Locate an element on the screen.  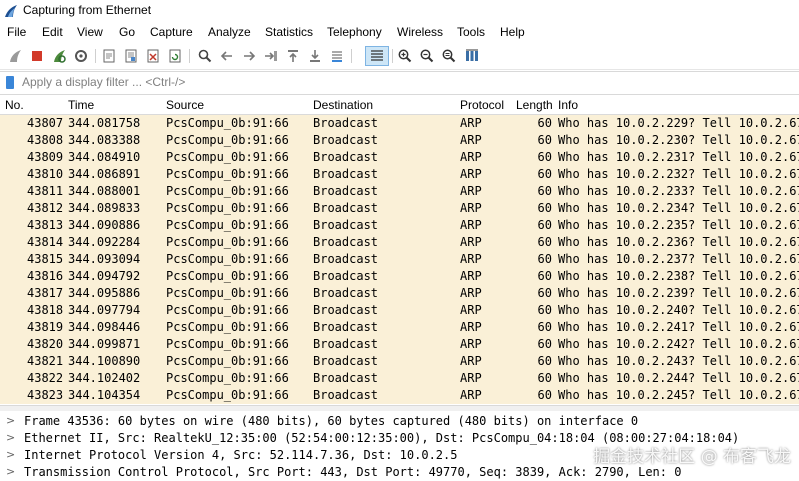
go-last-packet-icon is located at coordinates (315, 56).